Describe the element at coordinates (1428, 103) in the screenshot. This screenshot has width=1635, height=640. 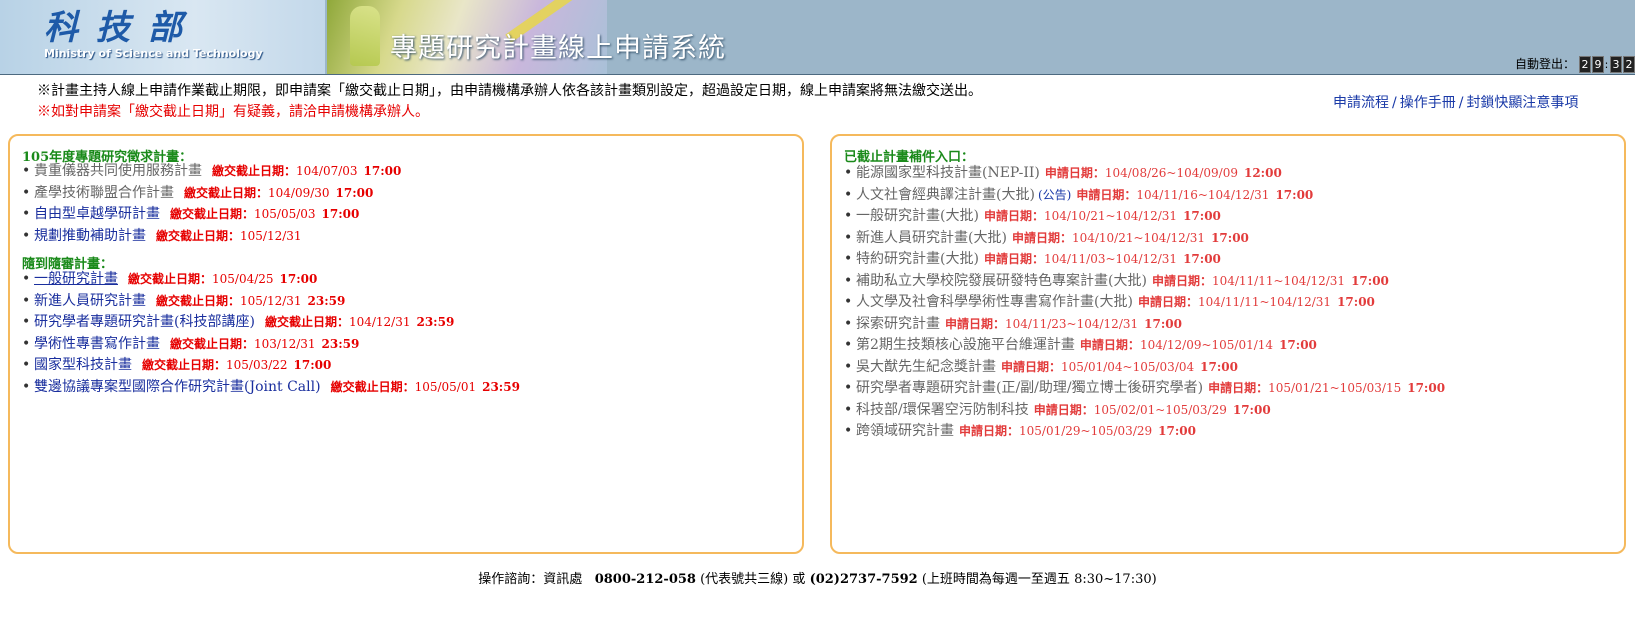
I see `link-operation-manual: 操作手冊` at that location.